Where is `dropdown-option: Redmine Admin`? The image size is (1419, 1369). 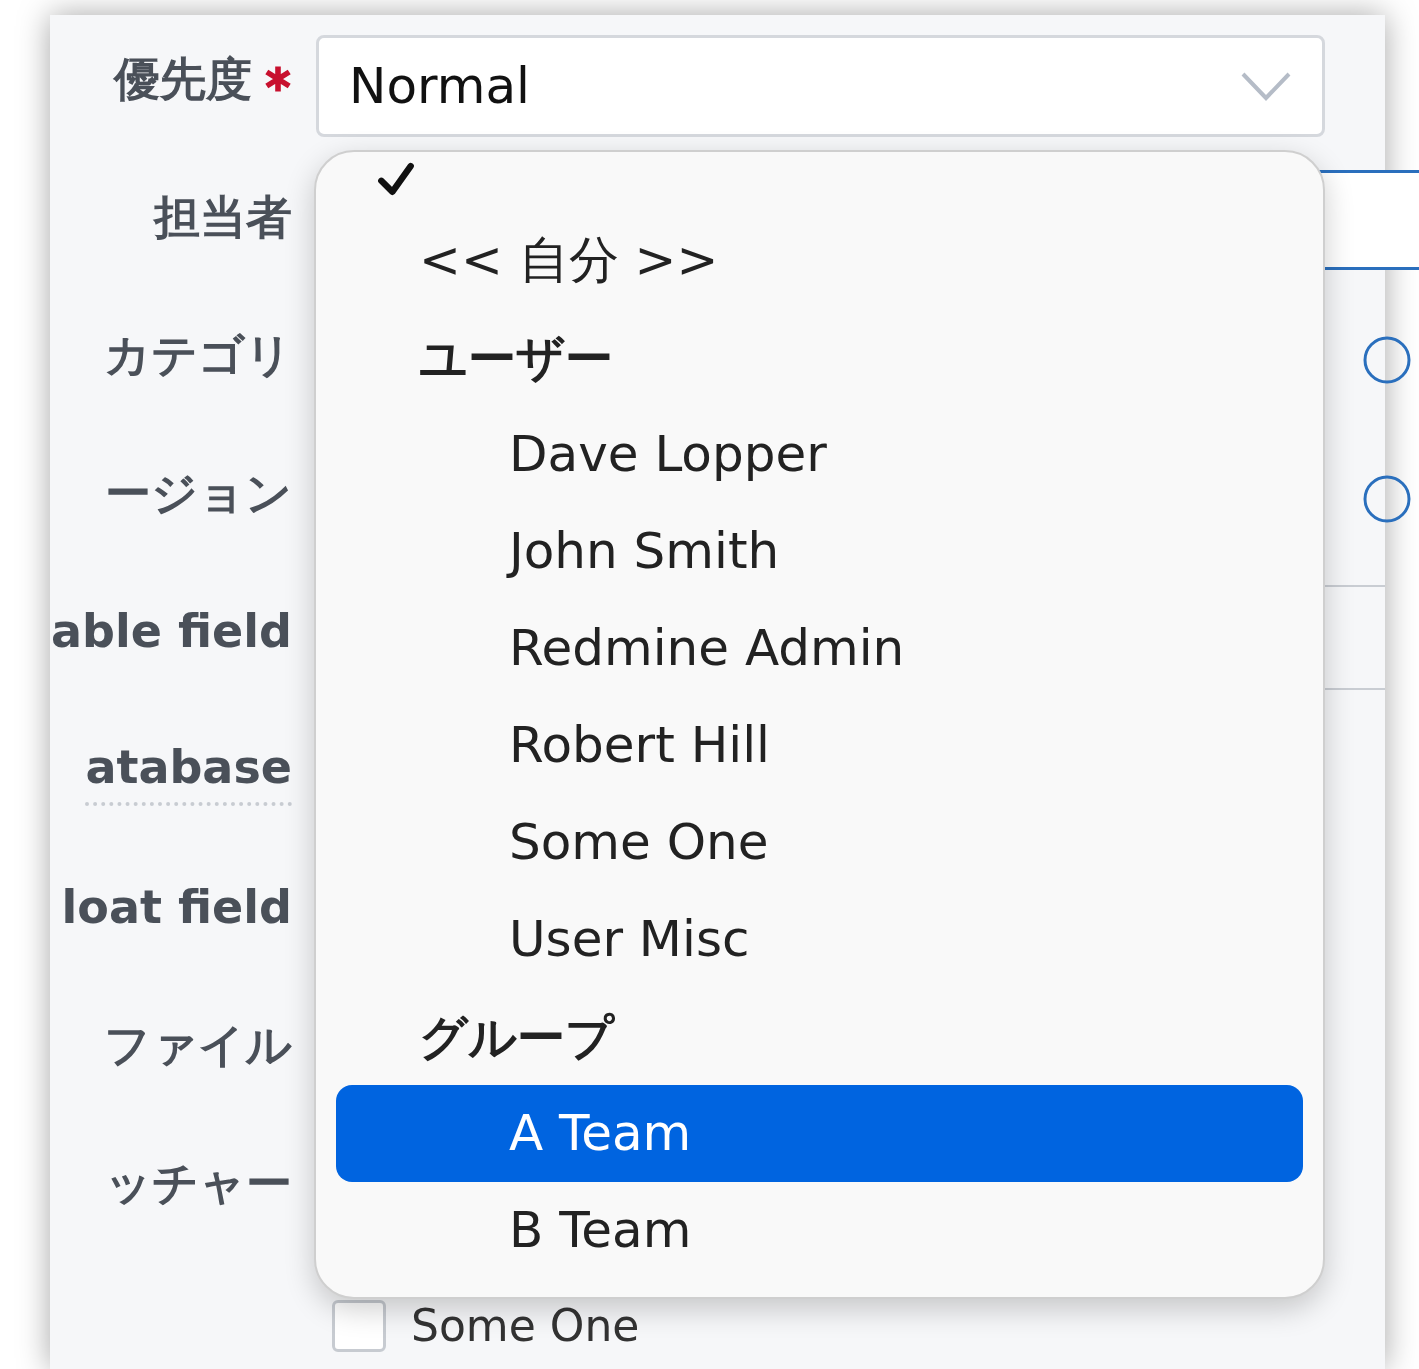
dropdown-option: Redmine Admin is located at coordinates (819, 648).